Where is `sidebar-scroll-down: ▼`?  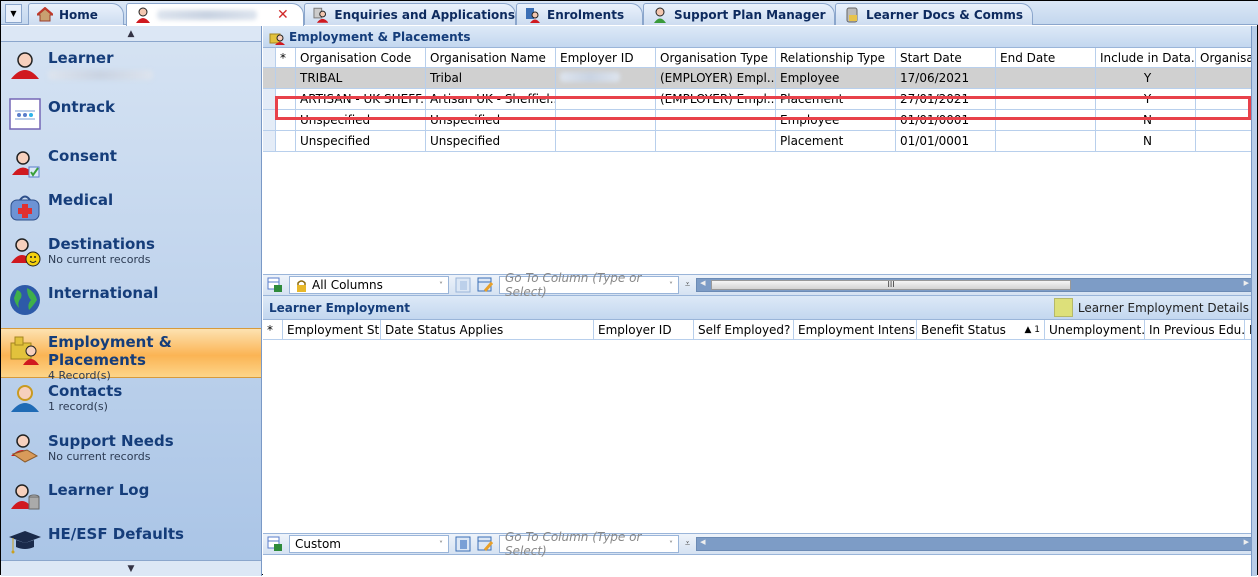 sidebar-scroll-down: ▼ is located at coordinates (131, 568).